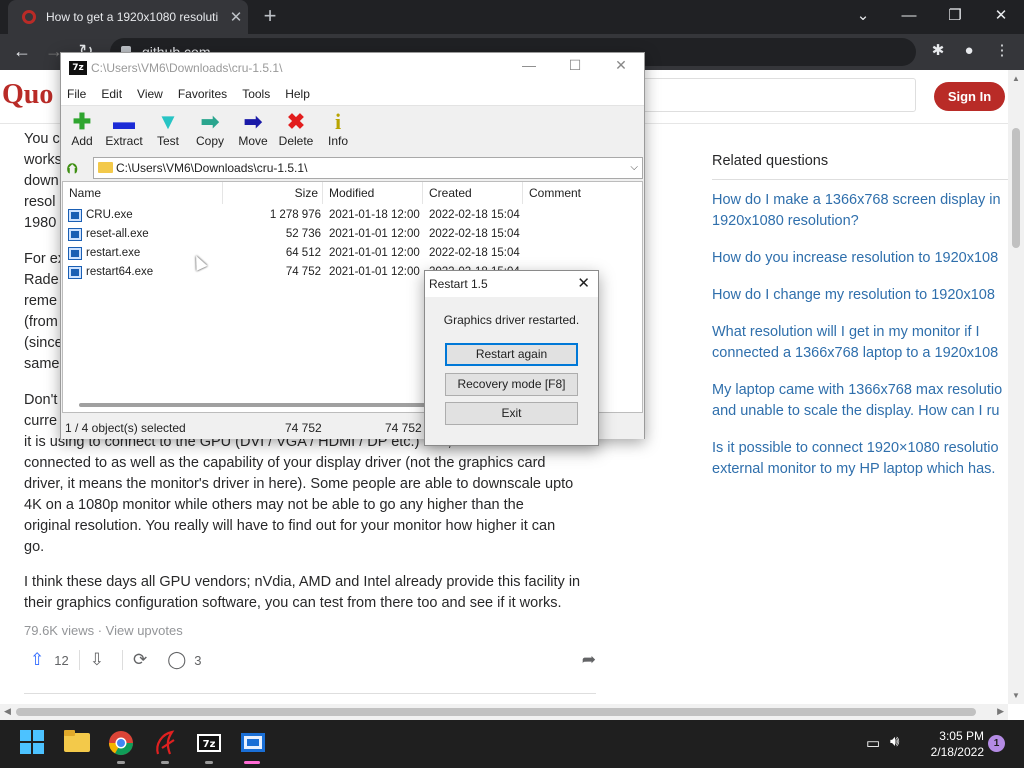 Image resolution: width=1024 pixels, height=768 pixels. Describe the element at coordinates (165, 743) in the screenshot. I see `cru-app-icon` at that location.